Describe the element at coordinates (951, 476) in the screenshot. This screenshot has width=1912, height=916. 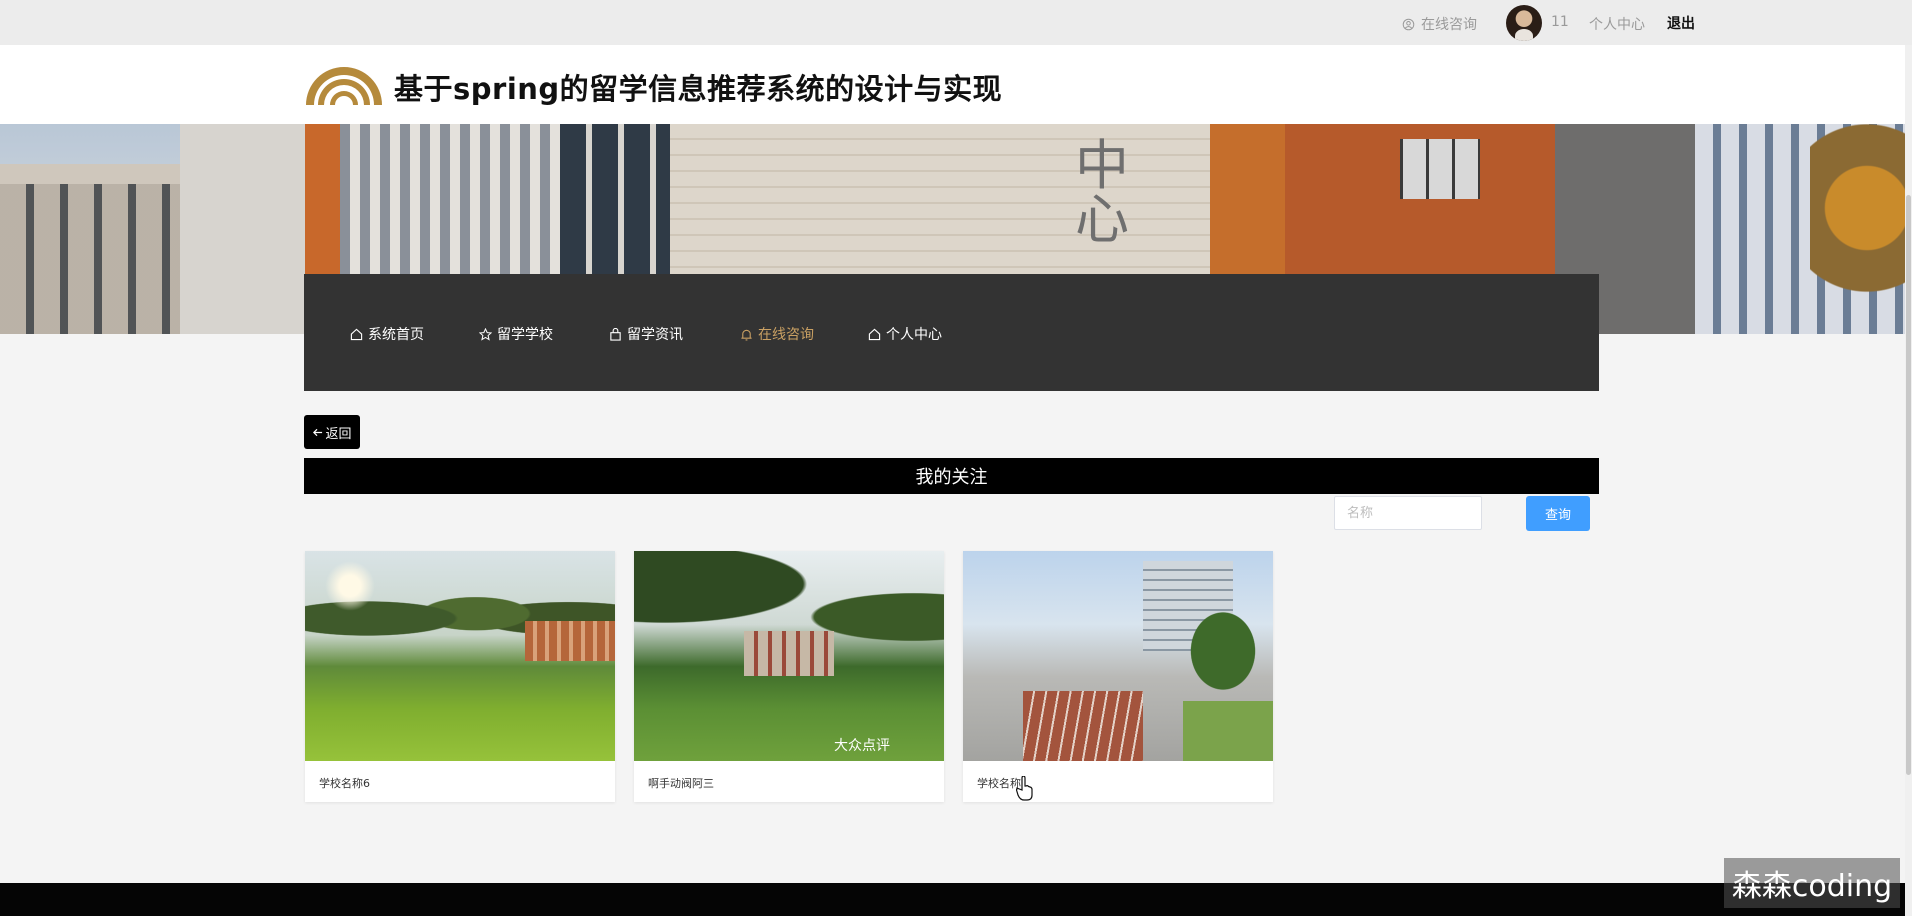
I see `section-title: 我的关注` at that location.